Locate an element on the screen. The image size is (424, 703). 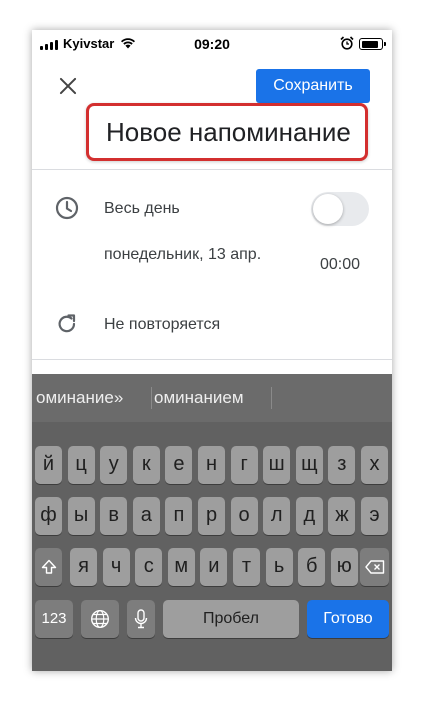
save-button: Сохранить is located at coordinates (313, 86).